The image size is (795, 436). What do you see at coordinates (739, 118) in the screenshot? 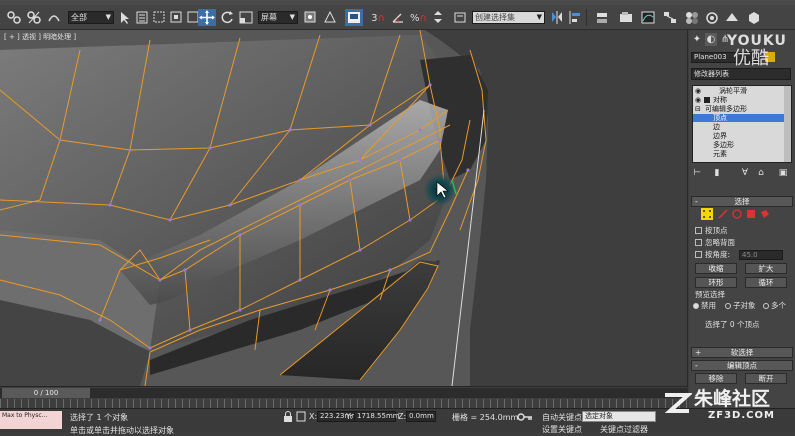
I see `stack-item-vertex: 顶点` at bounding box center [739, 118].